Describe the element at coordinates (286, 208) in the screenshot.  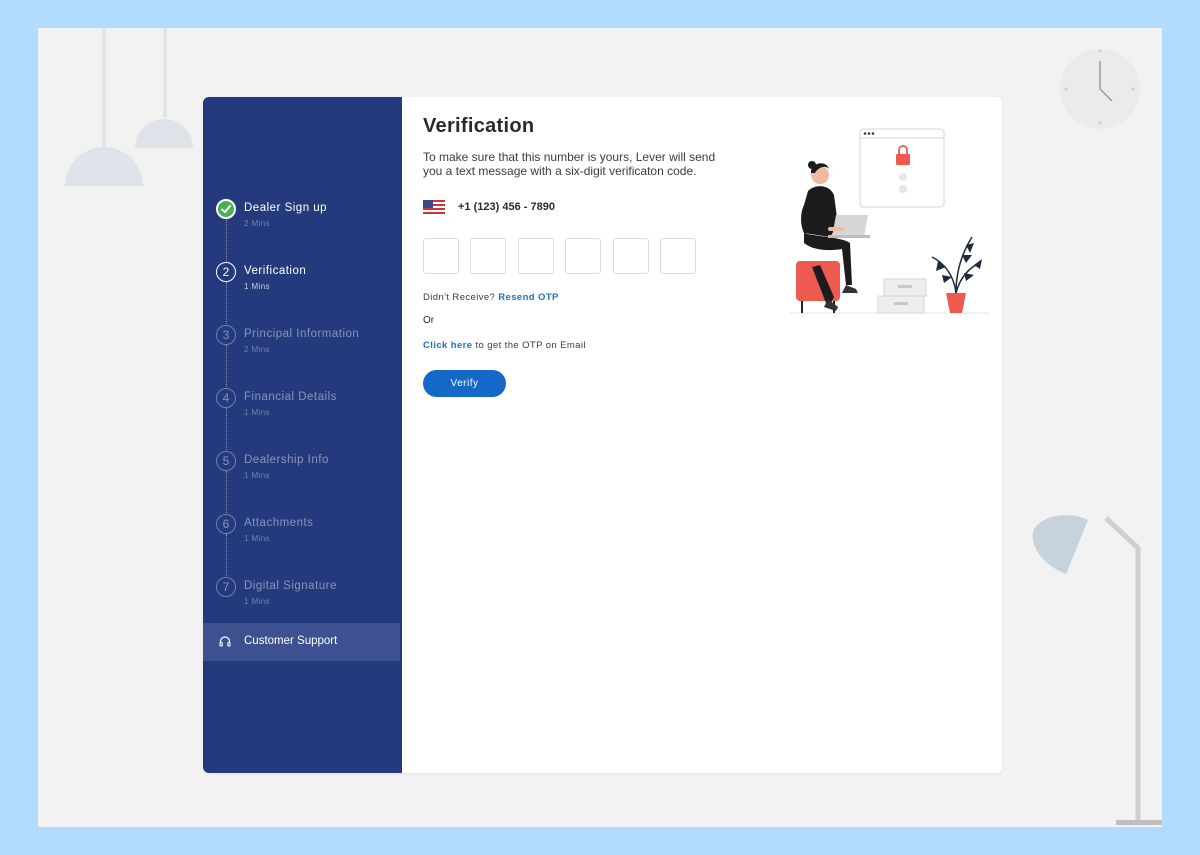
I see `step-title: Dealer Sign up` at that location.